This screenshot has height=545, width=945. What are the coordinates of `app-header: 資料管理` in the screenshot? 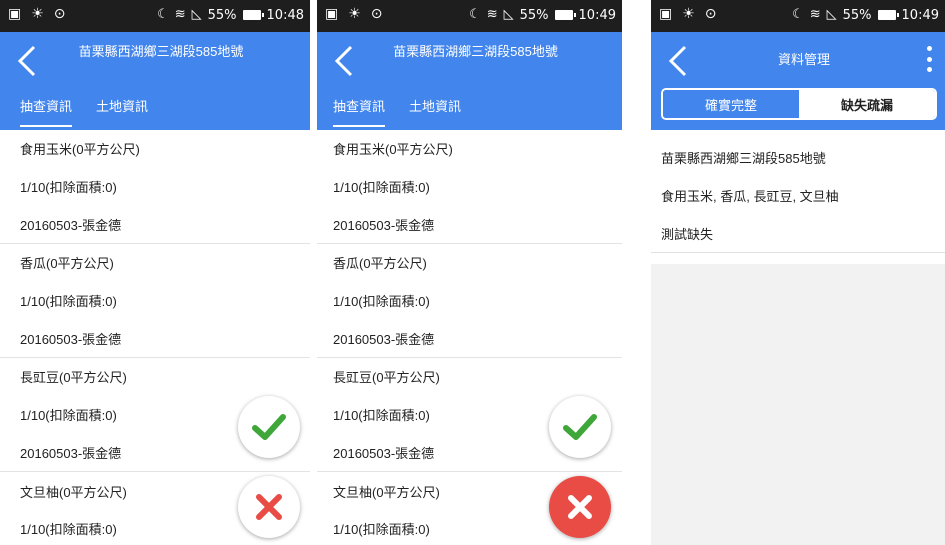 It's located at (798, 59).